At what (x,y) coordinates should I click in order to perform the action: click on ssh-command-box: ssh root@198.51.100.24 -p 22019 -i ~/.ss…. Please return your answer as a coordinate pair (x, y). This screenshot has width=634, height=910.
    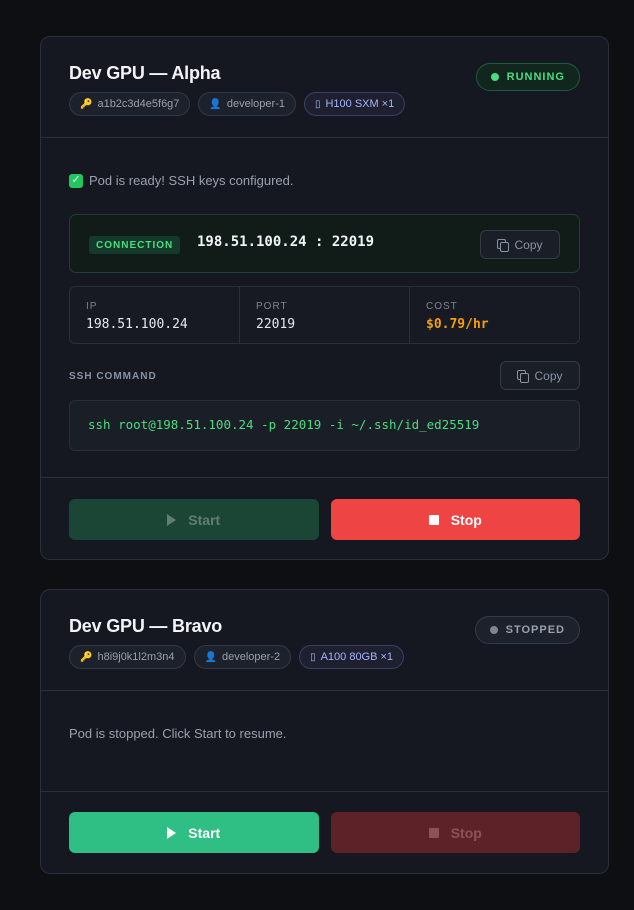
    Looking at the image, I should click on (324, 425).